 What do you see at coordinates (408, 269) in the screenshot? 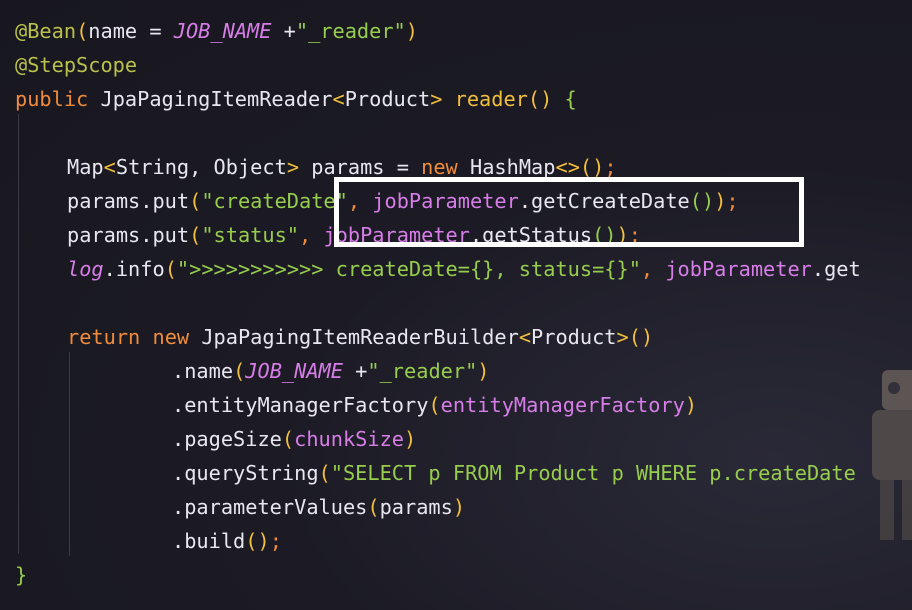
I see `log-message-string: ">>>>>>>>>>> createDate={}, status={}"` at bounding box center [408, 269].